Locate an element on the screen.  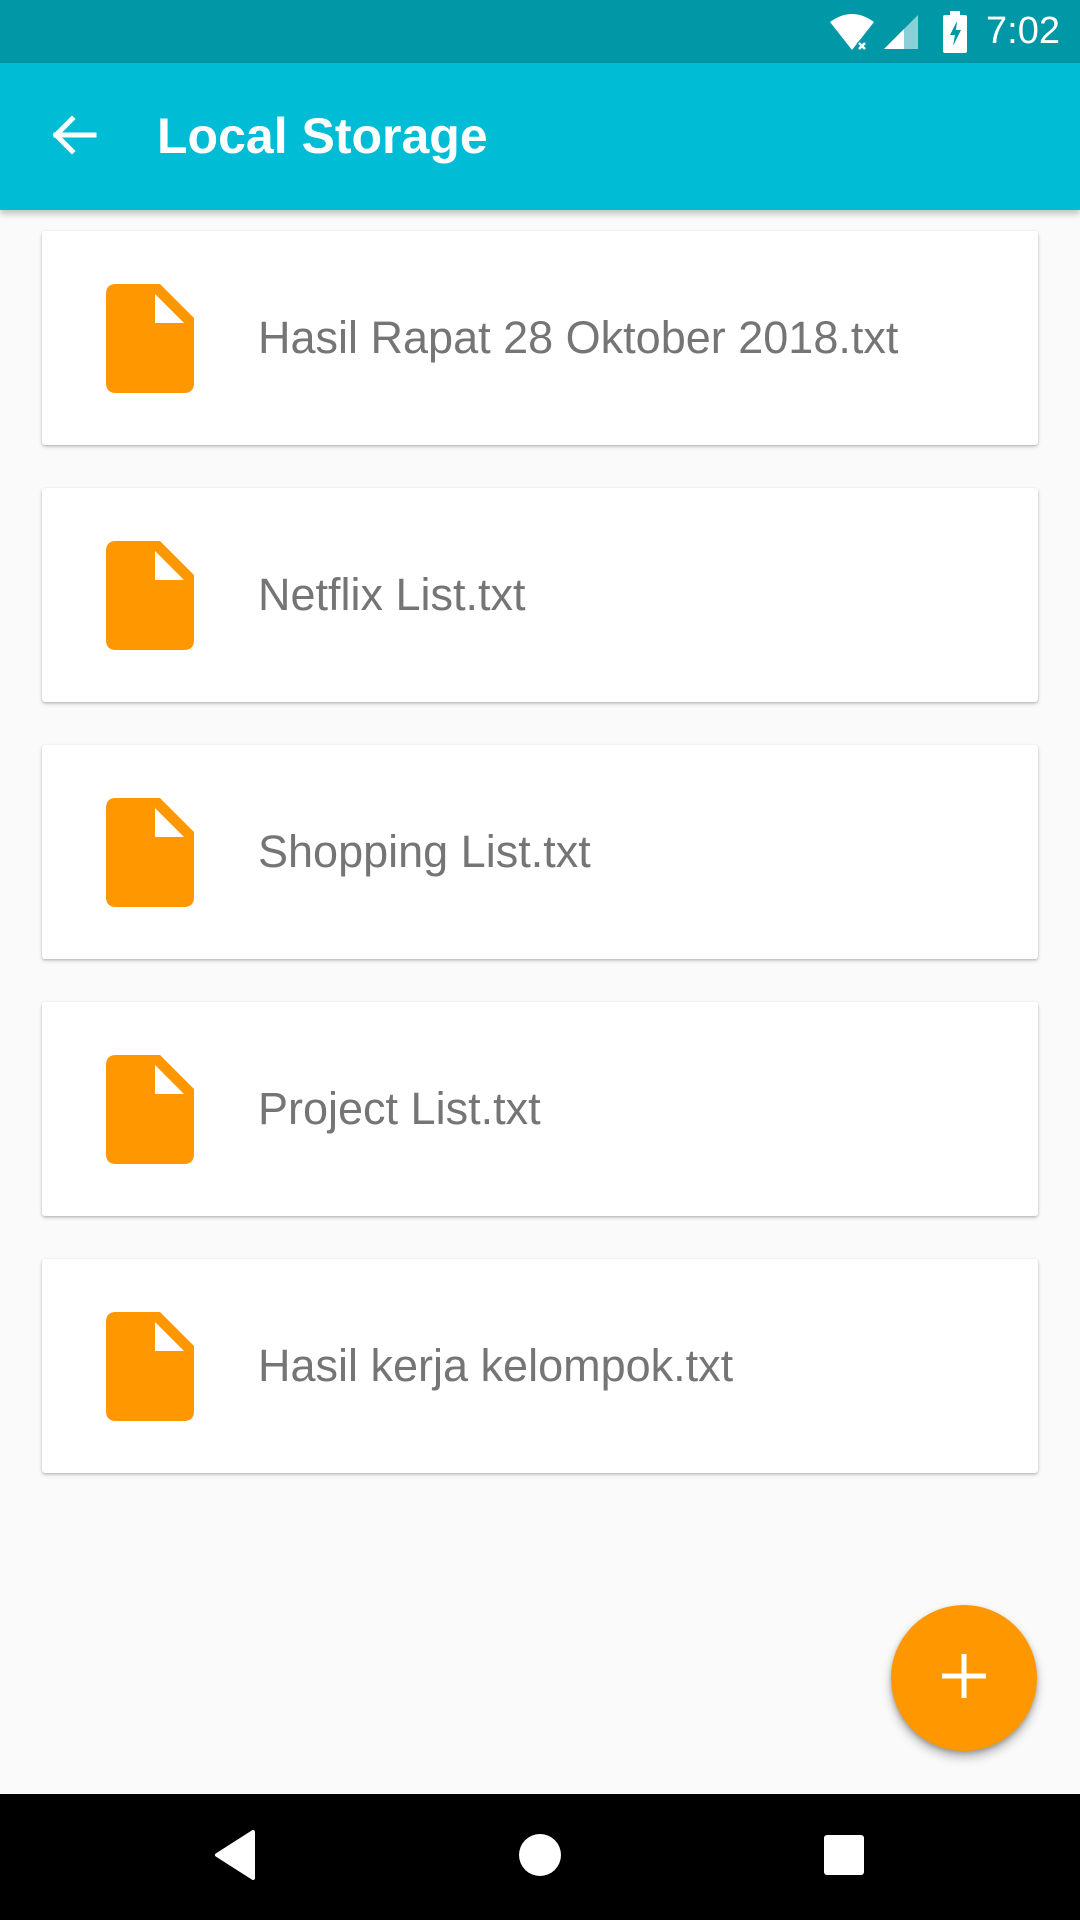
file-list-item: Shopping List.txt is located at coordinates (540, 852).